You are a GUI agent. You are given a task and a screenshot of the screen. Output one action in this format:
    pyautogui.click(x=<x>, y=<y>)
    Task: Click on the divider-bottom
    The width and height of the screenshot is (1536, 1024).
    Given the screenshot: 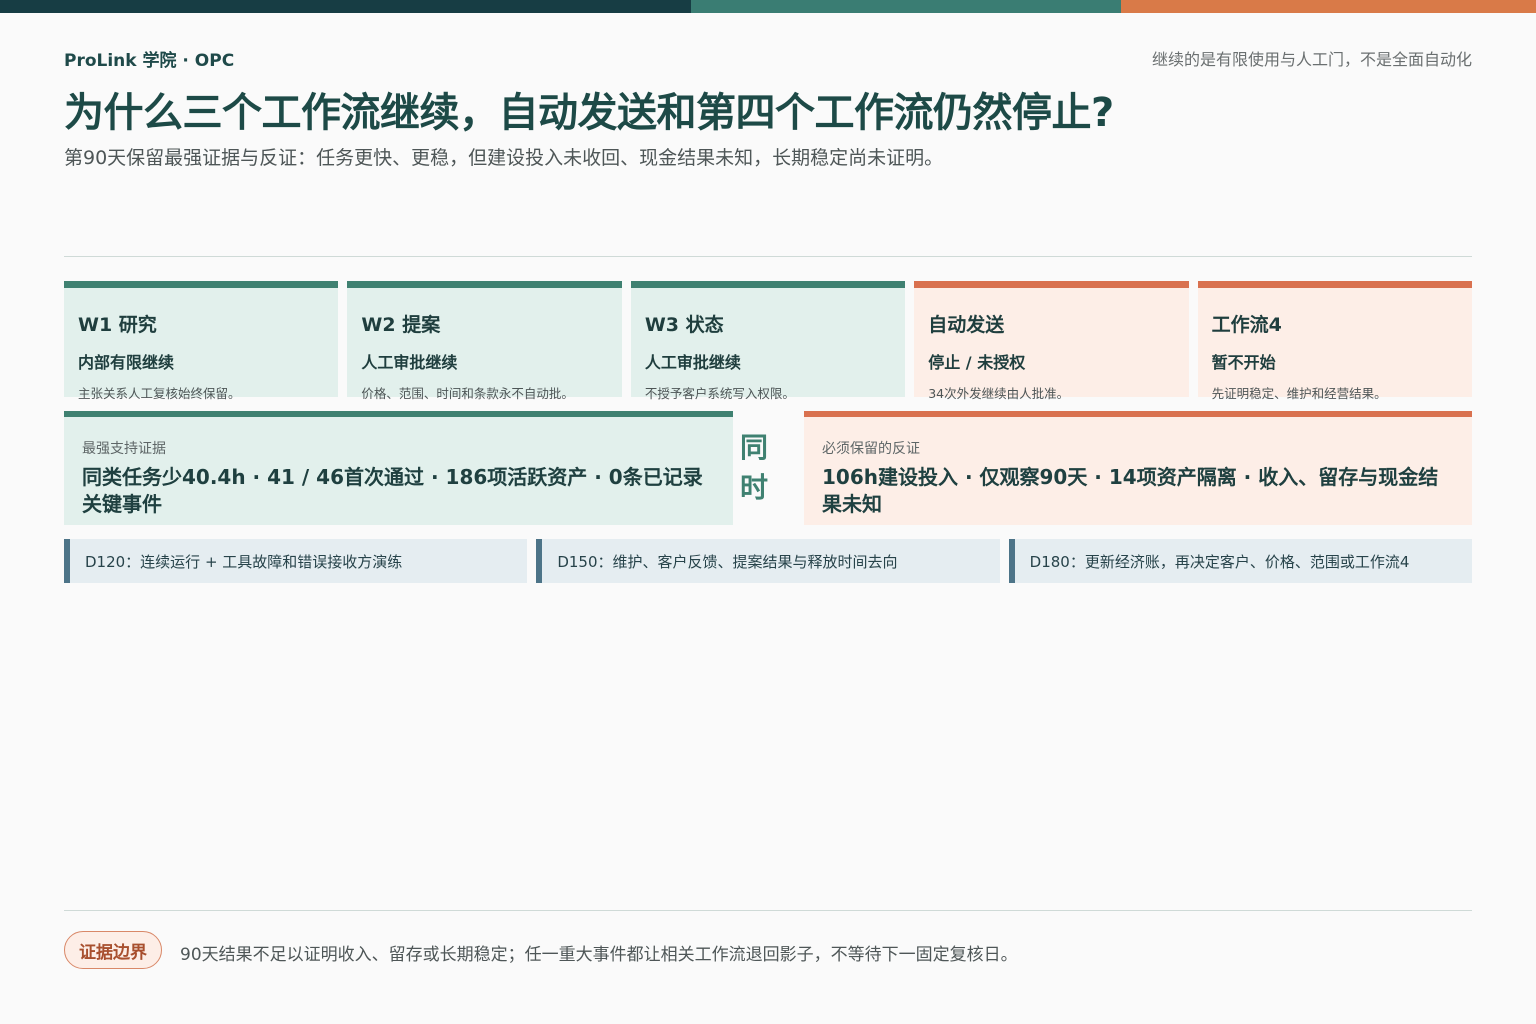 What is the action you would take?
    pyautogui.click(x=768, y=910)
    